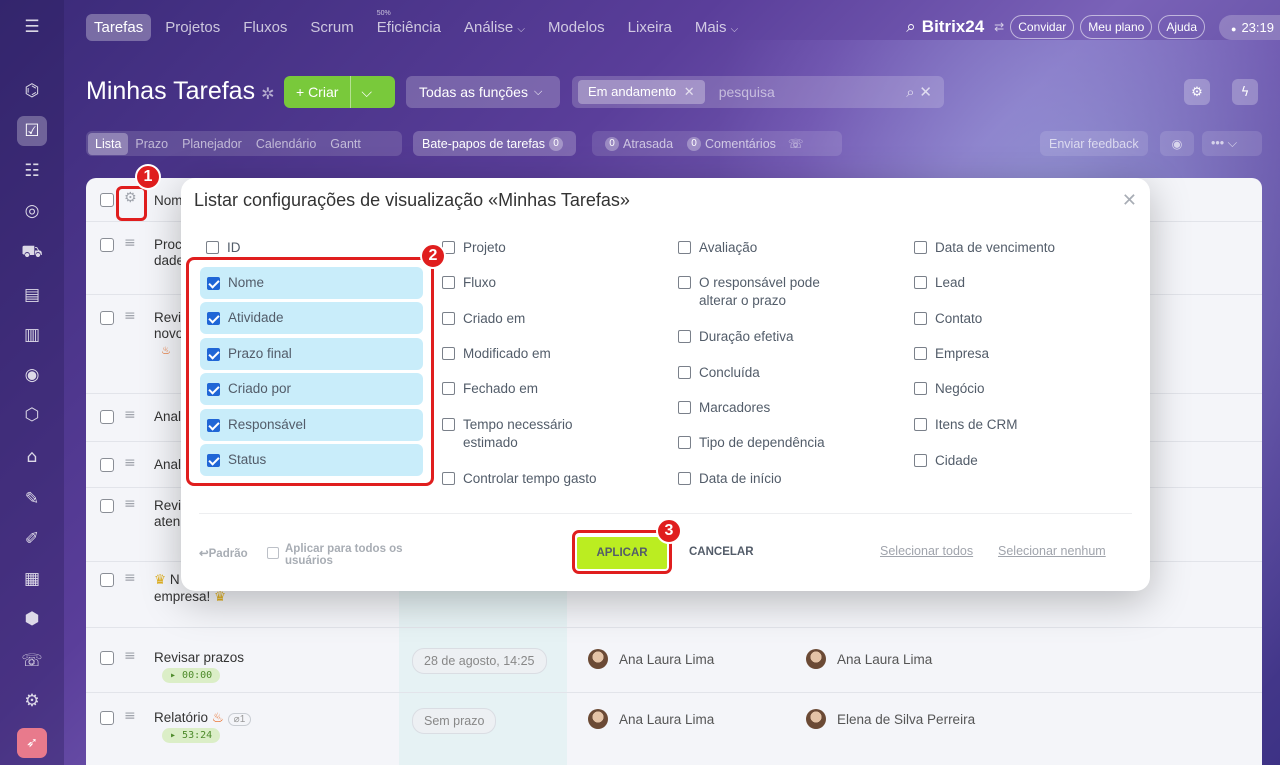 The image size is (1280, 765). What do you see at coordinates (286, 144) in the screenshot?
I see `tab-calendar: Calendário` at bounding box center [286, 144].